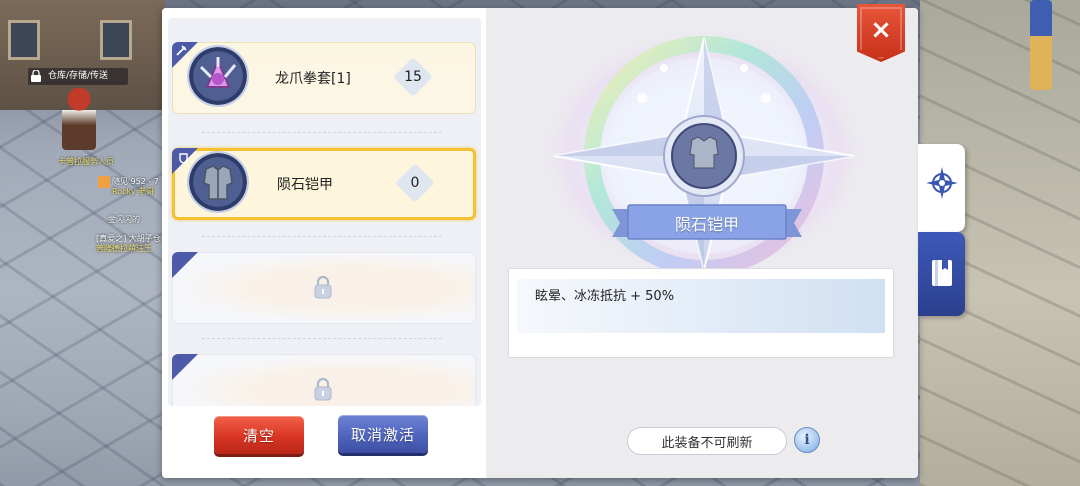 The height and width of the screenshot is (486, 1080). Describe the element at coordinates (218, 76) in the screenshot. I see `dragon-claw-gauntlet-icon` at that location.